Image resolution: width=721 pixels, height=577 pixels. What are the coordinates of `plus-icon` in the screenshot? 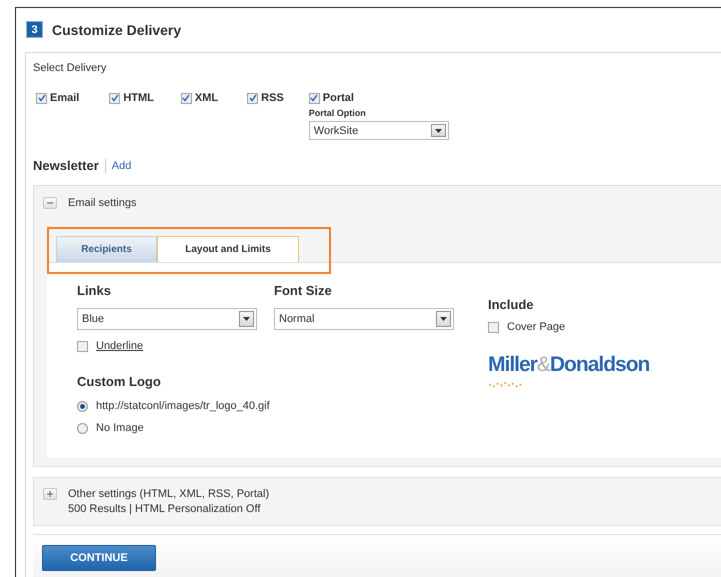 It's located at (50, 494).